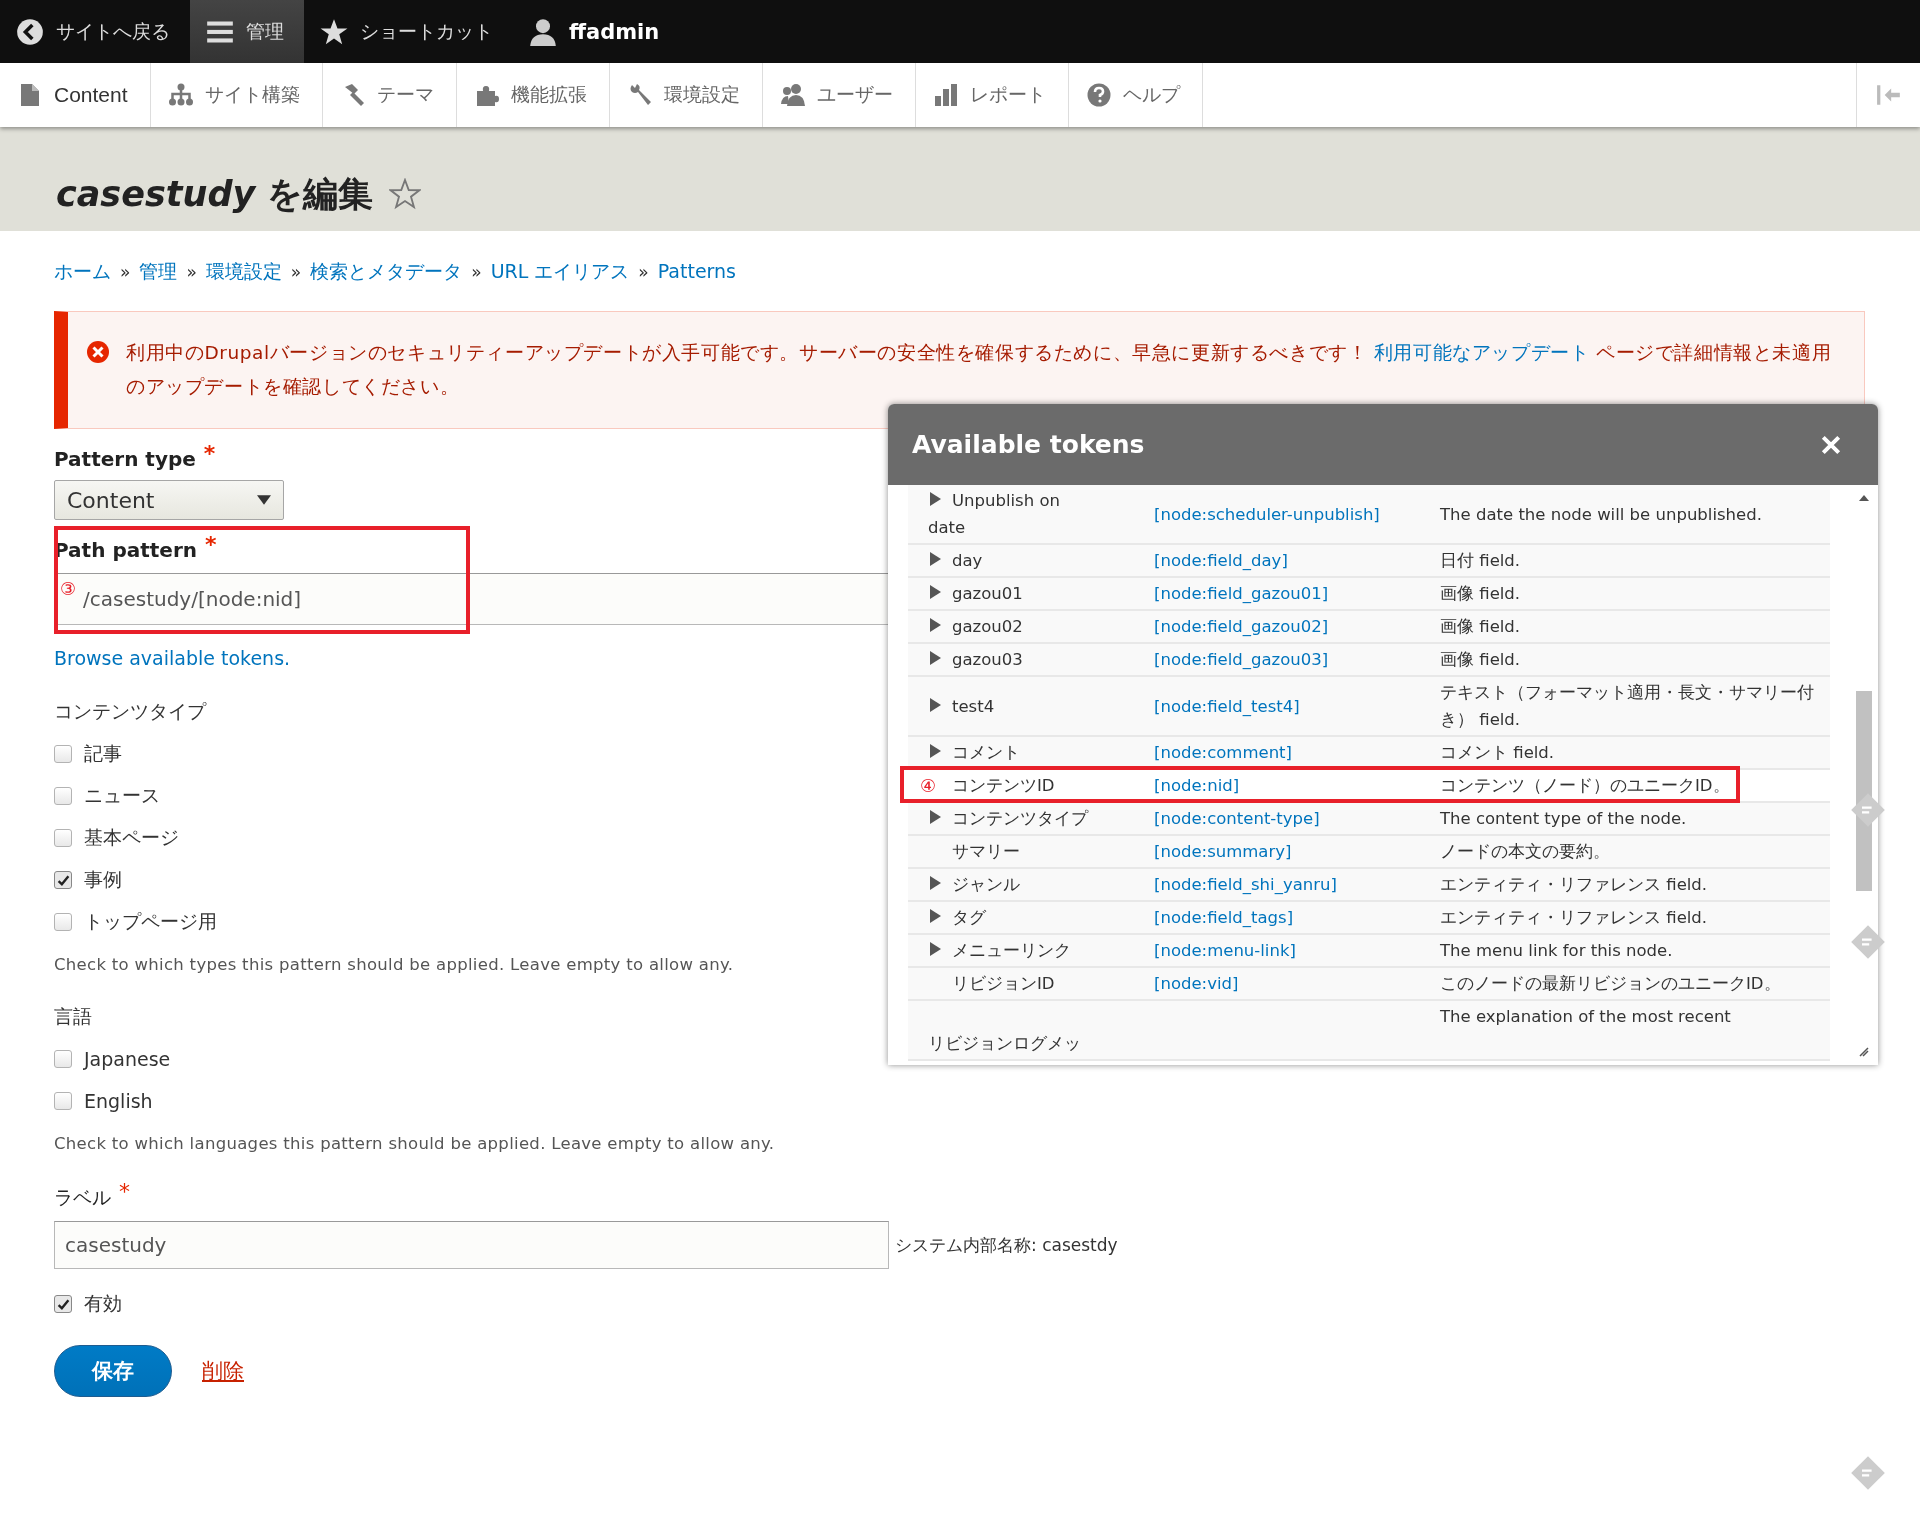 The height and width of the screenshot is (1527, 1920). Describe the element at coordinates (1196, 983) in the screenshot. I see `token-link: [node:vid]` at that location.